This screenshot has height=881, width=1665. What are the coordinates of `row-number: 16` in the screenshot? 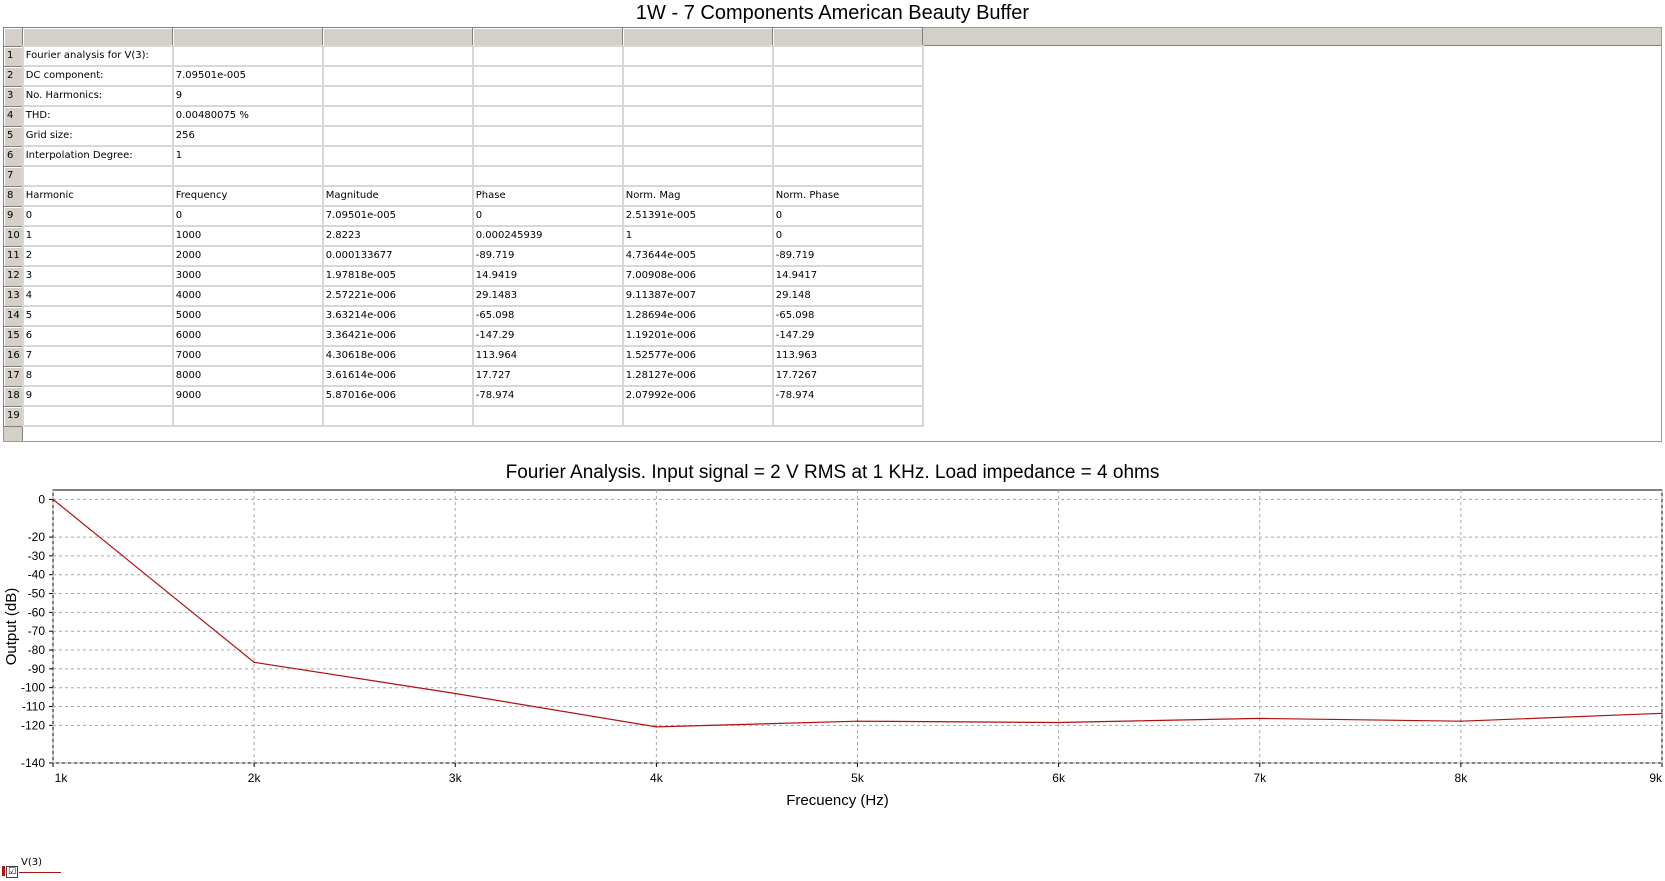 It's located at (13, 356).